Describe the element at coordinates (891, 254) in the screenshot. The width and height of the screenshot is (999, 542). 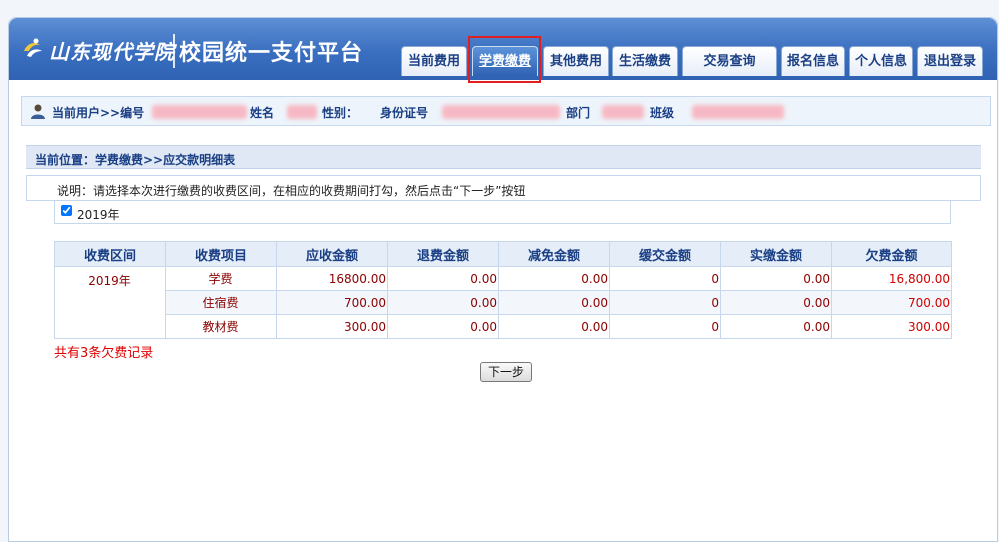
I see `col-header-owed: 欠费金额` at that location.